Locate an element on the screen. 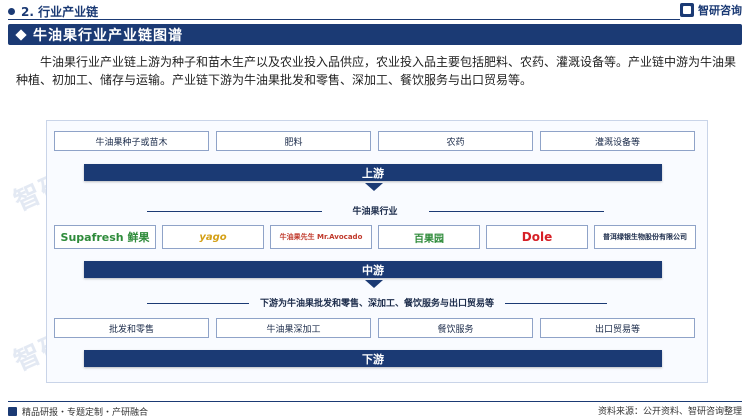  title-banner: 牛油果行业产业链图谱 is located at coordinates (375, 34).